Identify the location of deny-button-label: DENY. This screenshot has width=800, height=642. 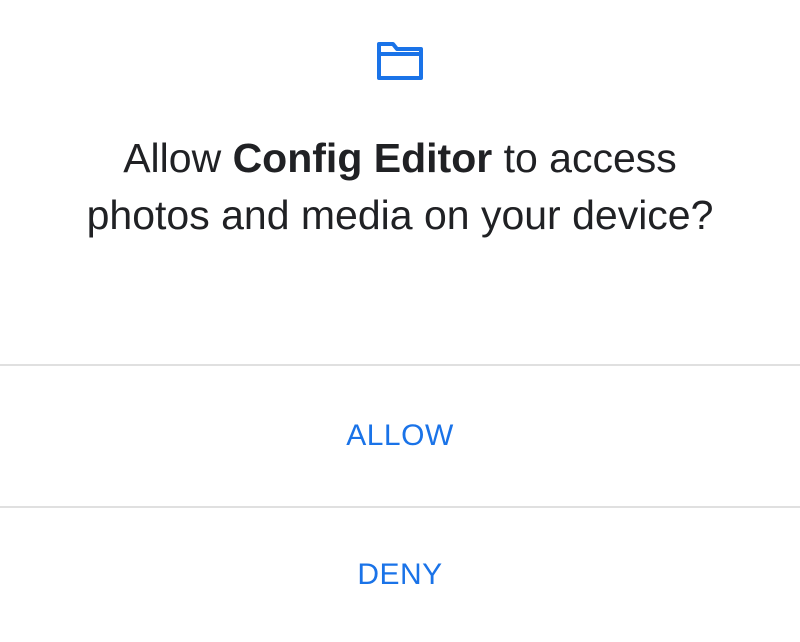
(400, 574).